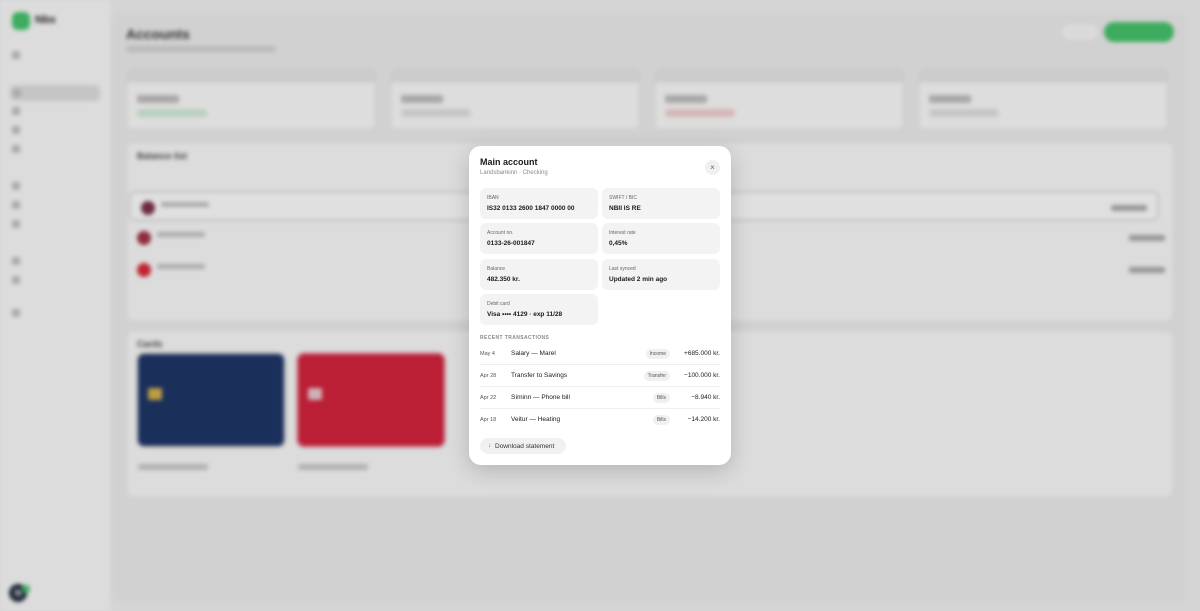 This screenshot has width=1200, height=611. I want to click on last-synced-field: Last synced Updated 2 min ago, so click(661, 274).